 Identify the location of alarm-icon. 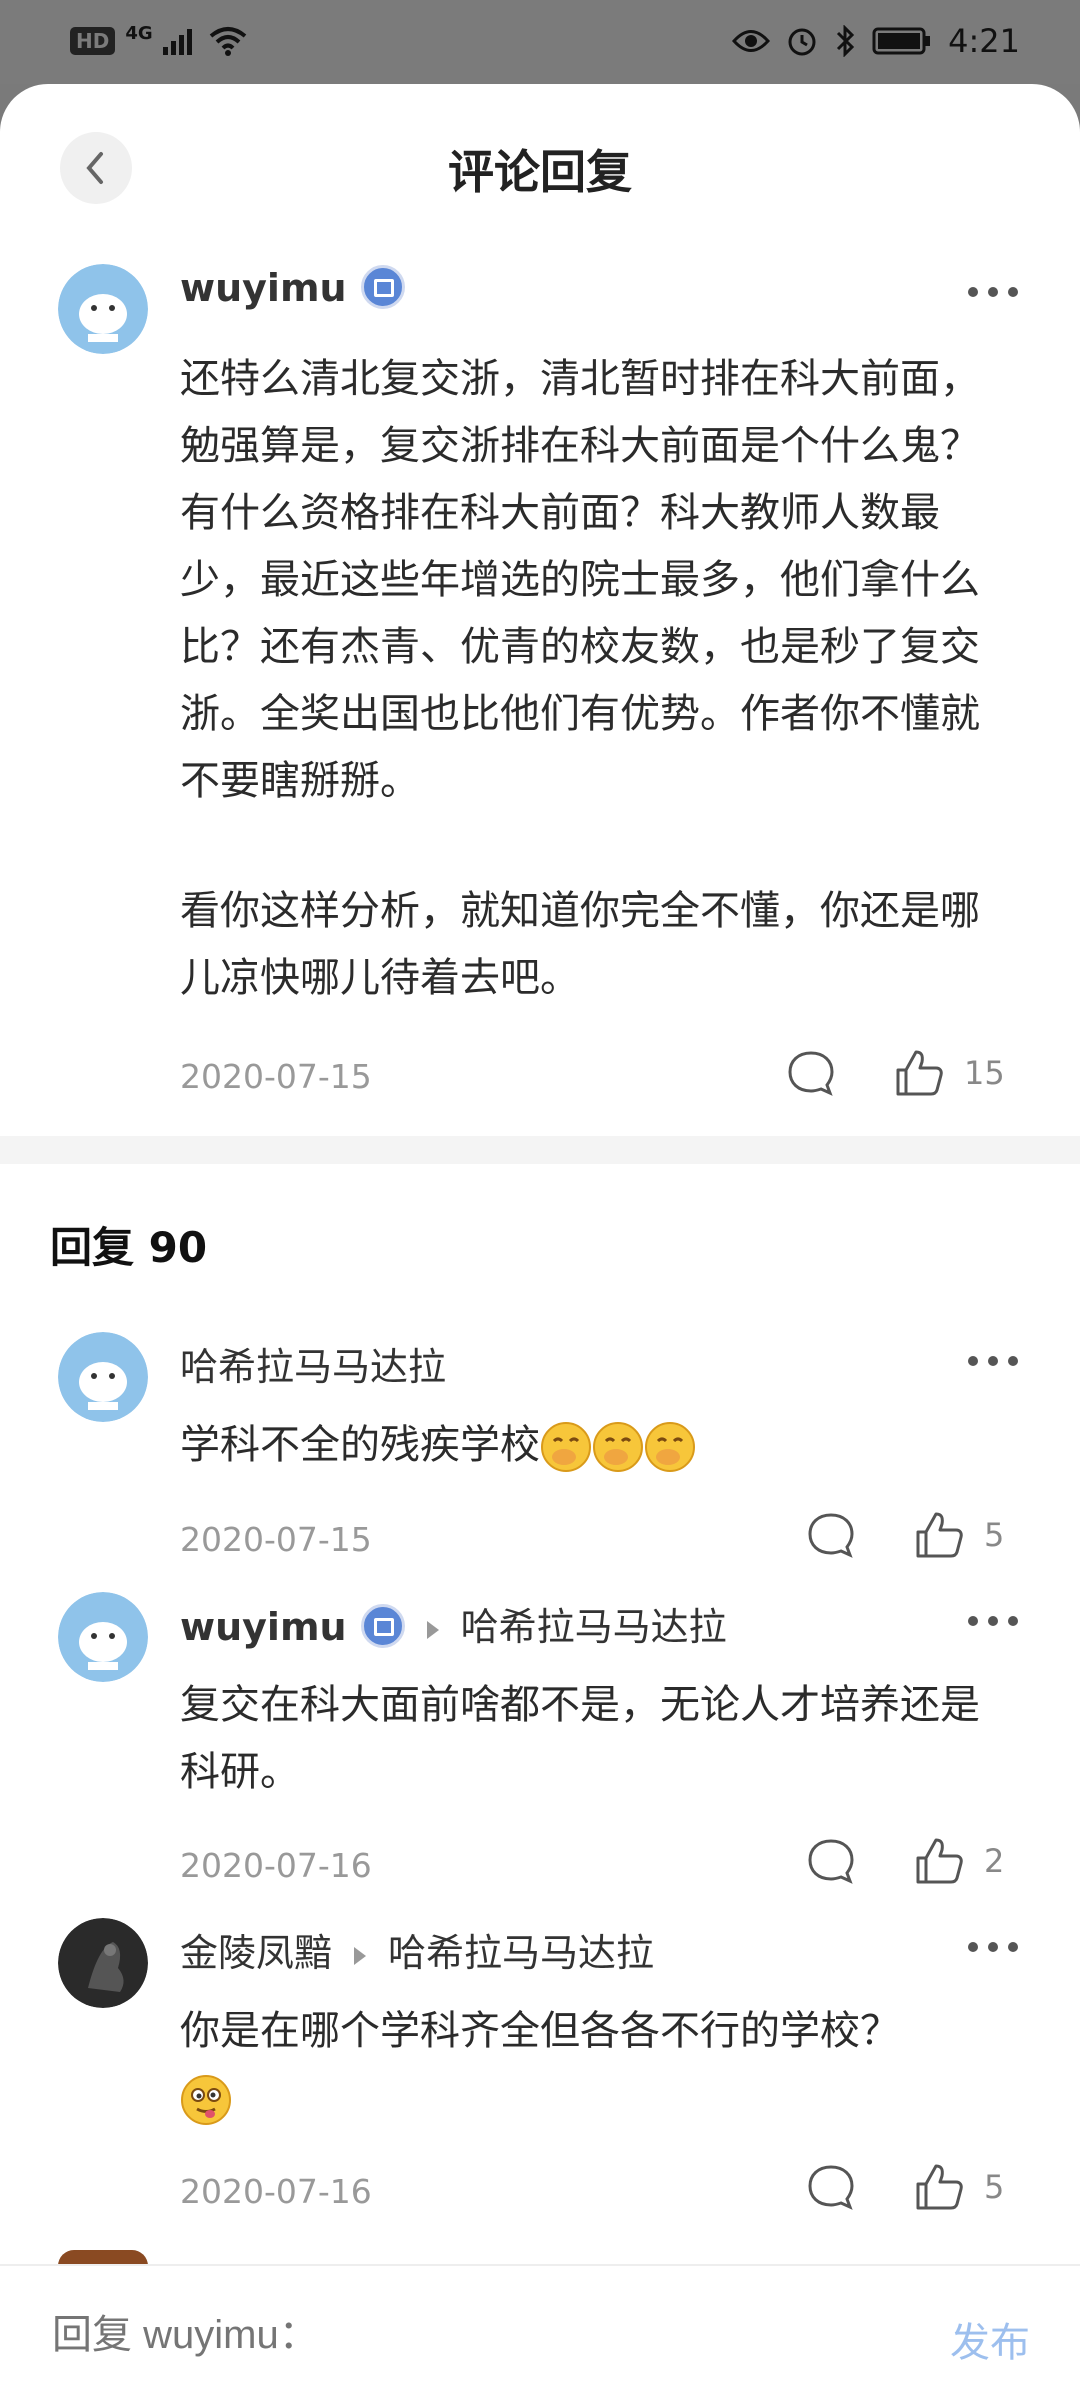
(802, 42).